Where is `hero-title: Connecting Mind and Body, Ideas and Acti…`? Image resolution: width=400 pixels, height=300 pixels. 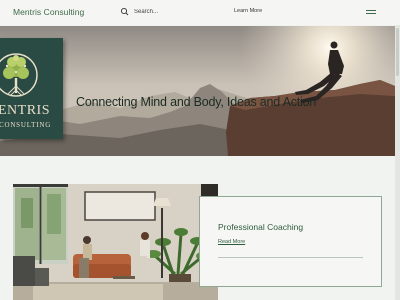
hero-title: Connecting Mind and Body, Ideas and Acti… is located at coordinates (196, 102).